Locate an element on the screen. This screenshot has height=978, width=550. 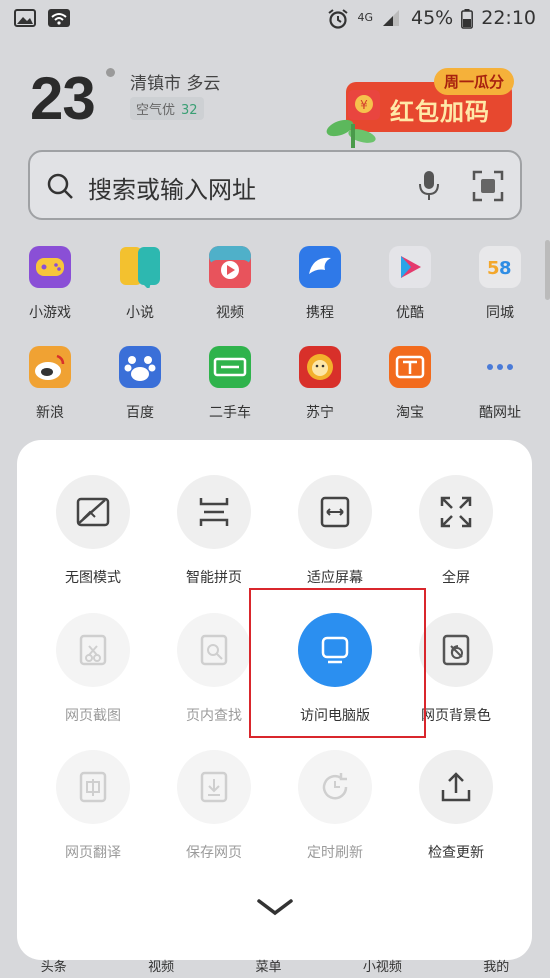
app-sina: 新浪 is located at coordinates (50, 384).